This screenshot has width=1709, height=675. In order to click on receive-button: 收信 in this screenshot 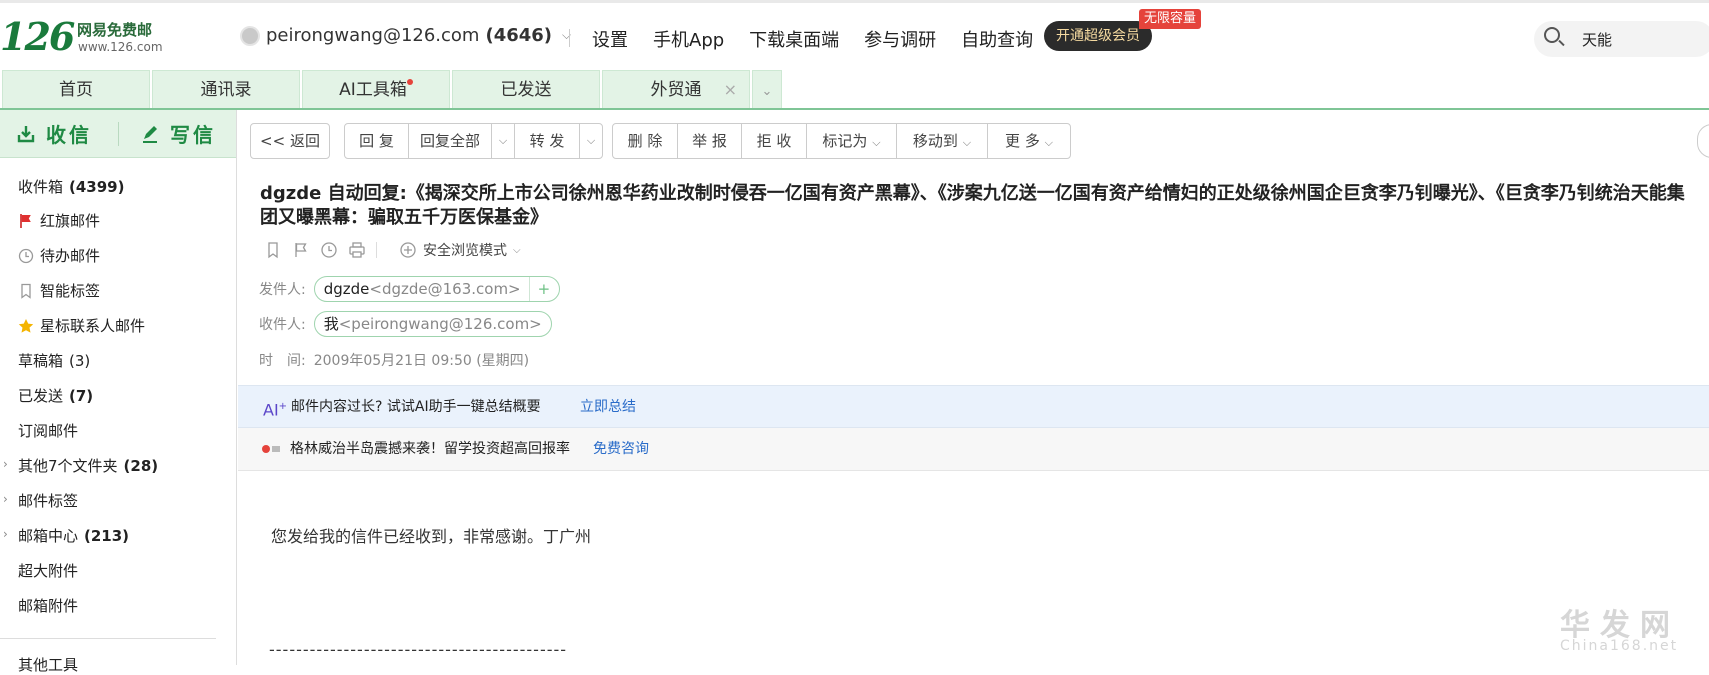, I will do `click(54, 133)`.